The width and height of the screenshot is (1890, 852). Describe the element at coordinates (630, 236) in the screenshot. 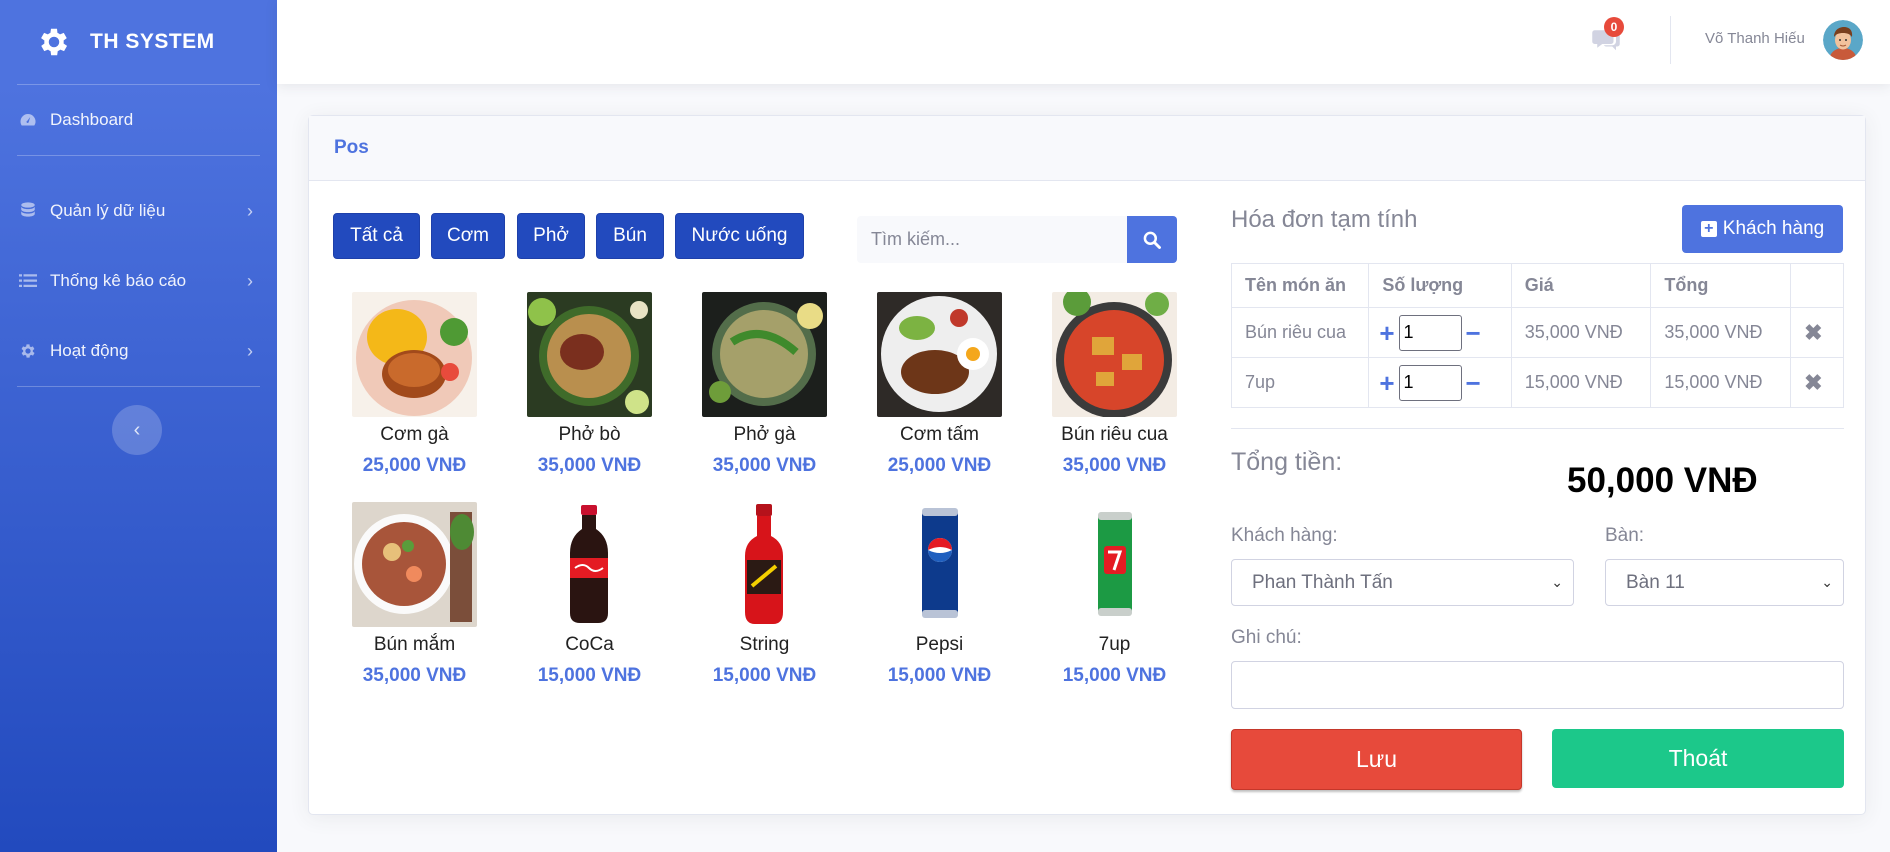

I see `category-bun-button: Bún` at that location.